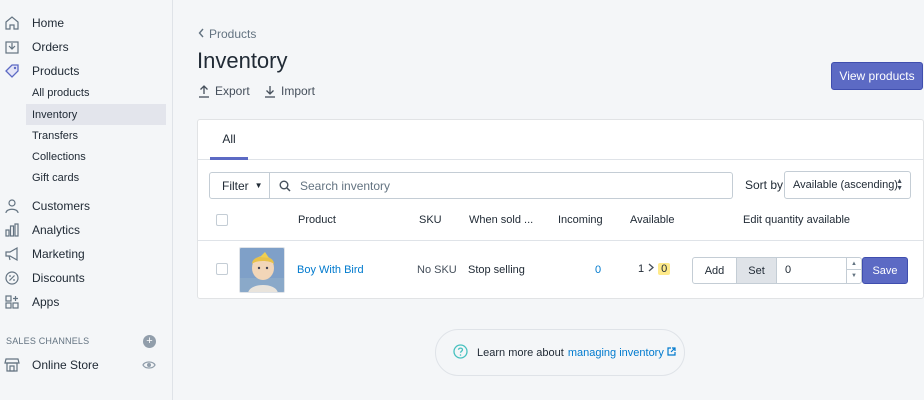 This screenshot has height=400, width=924. Describe the element at coordinates (12, 365) in the screenshot. I see `store-icon` at that location.